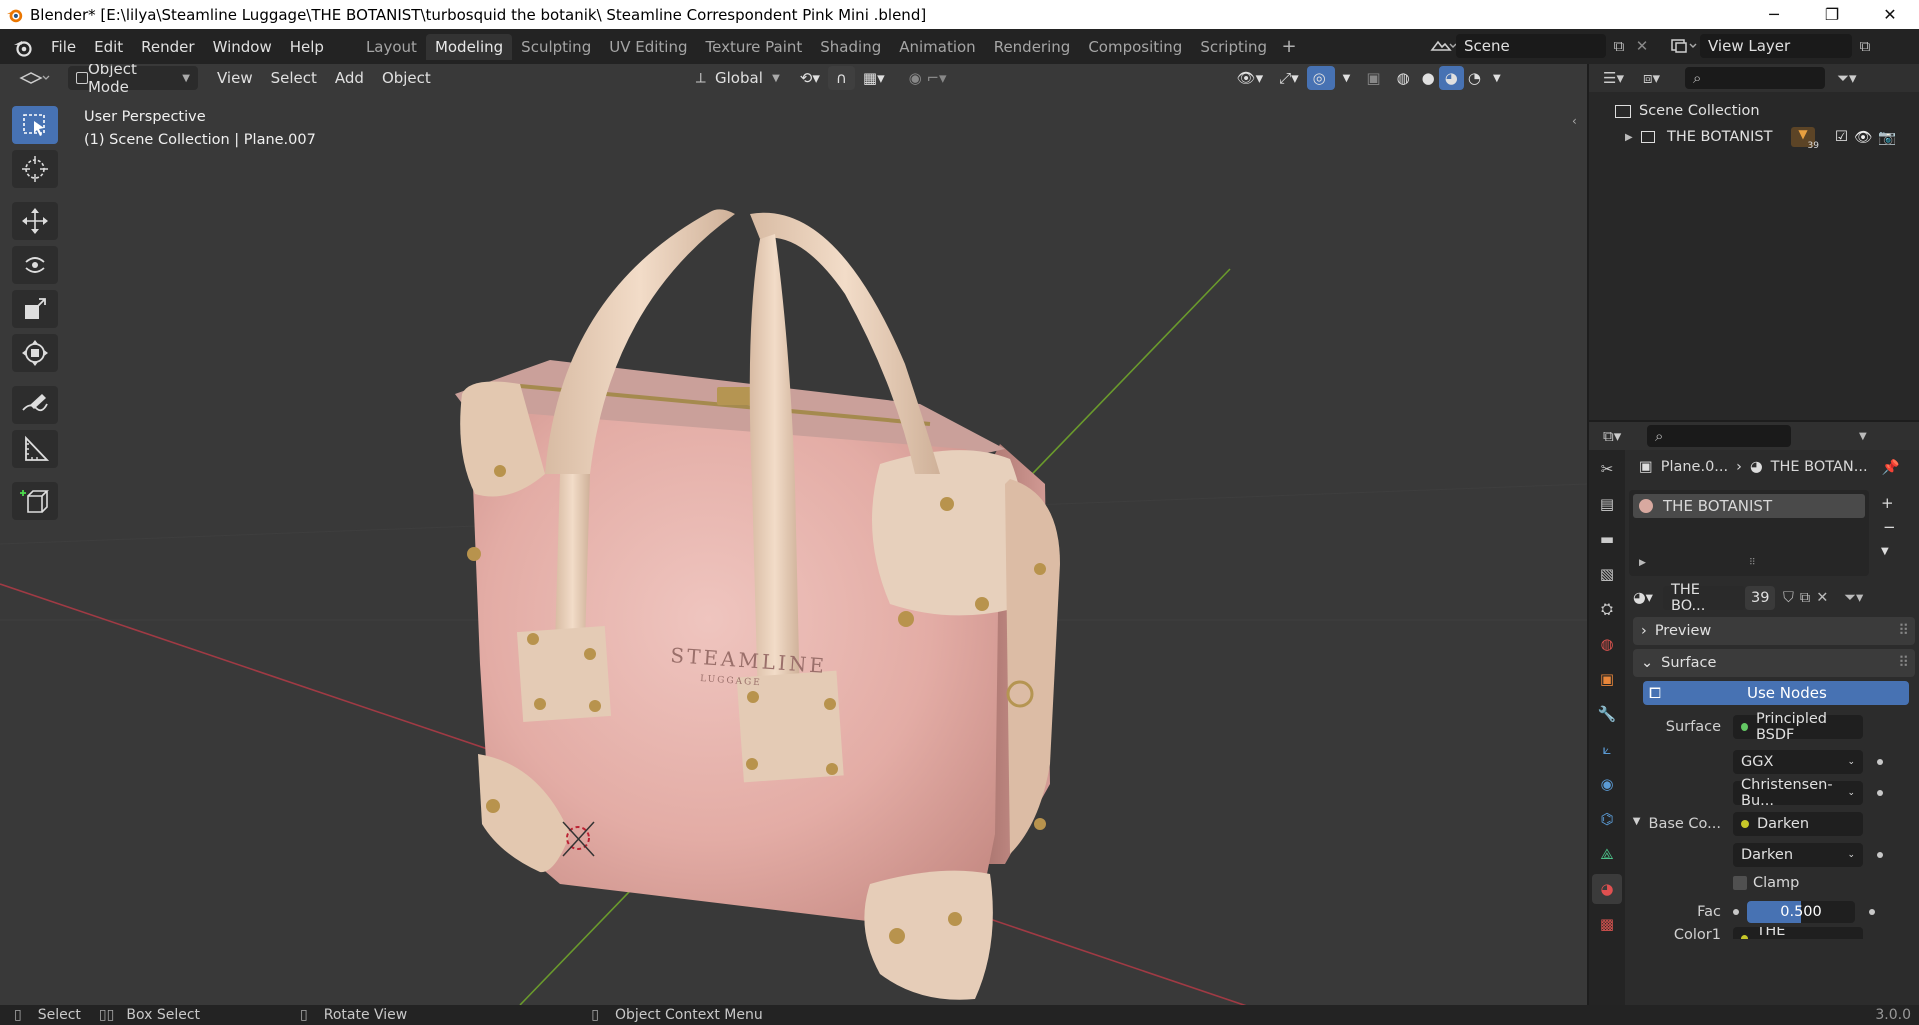 Image resolution: width=1919 pixels, height=1025 pixels. What do you see at coordinates (1805, 139) in the screenshot?
I see `object-filter-icon: ▼ 39` at bounding box center [1805, 139].